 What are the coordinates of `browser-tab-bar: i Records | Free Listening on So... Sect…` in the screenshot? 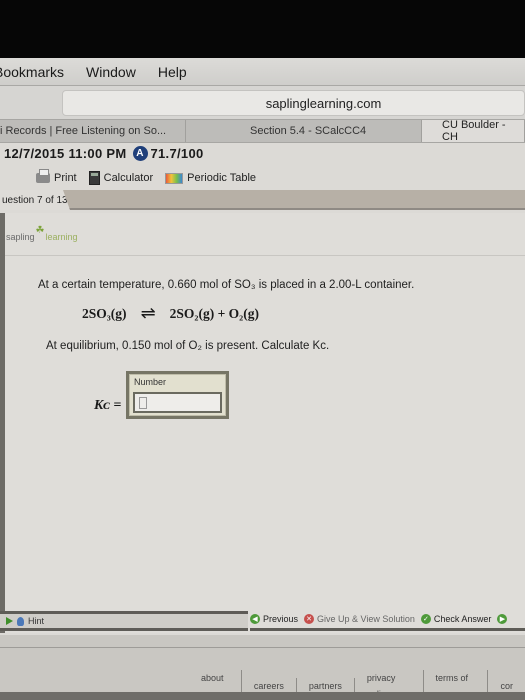 It's located at (262, 131).